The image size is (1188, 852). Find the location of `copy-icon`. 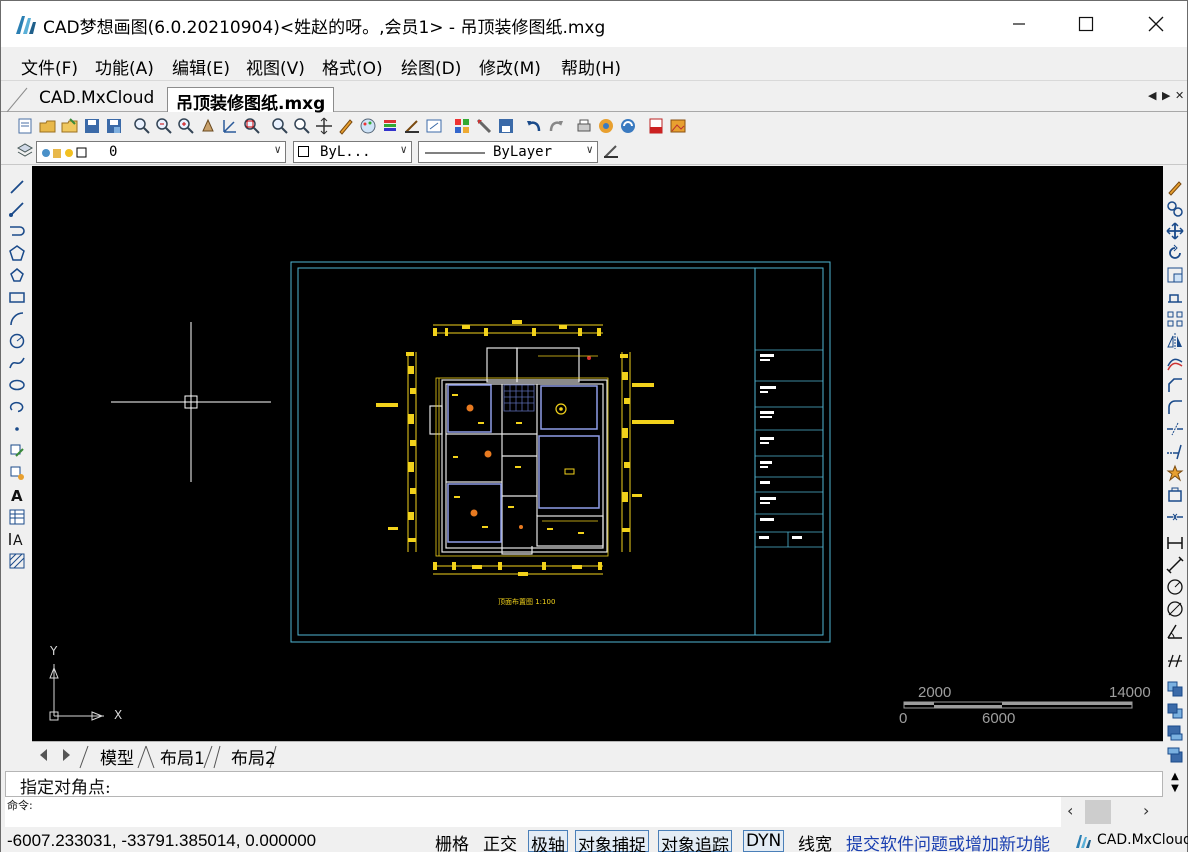

copy-icon is located at coordinates (1175, 209).